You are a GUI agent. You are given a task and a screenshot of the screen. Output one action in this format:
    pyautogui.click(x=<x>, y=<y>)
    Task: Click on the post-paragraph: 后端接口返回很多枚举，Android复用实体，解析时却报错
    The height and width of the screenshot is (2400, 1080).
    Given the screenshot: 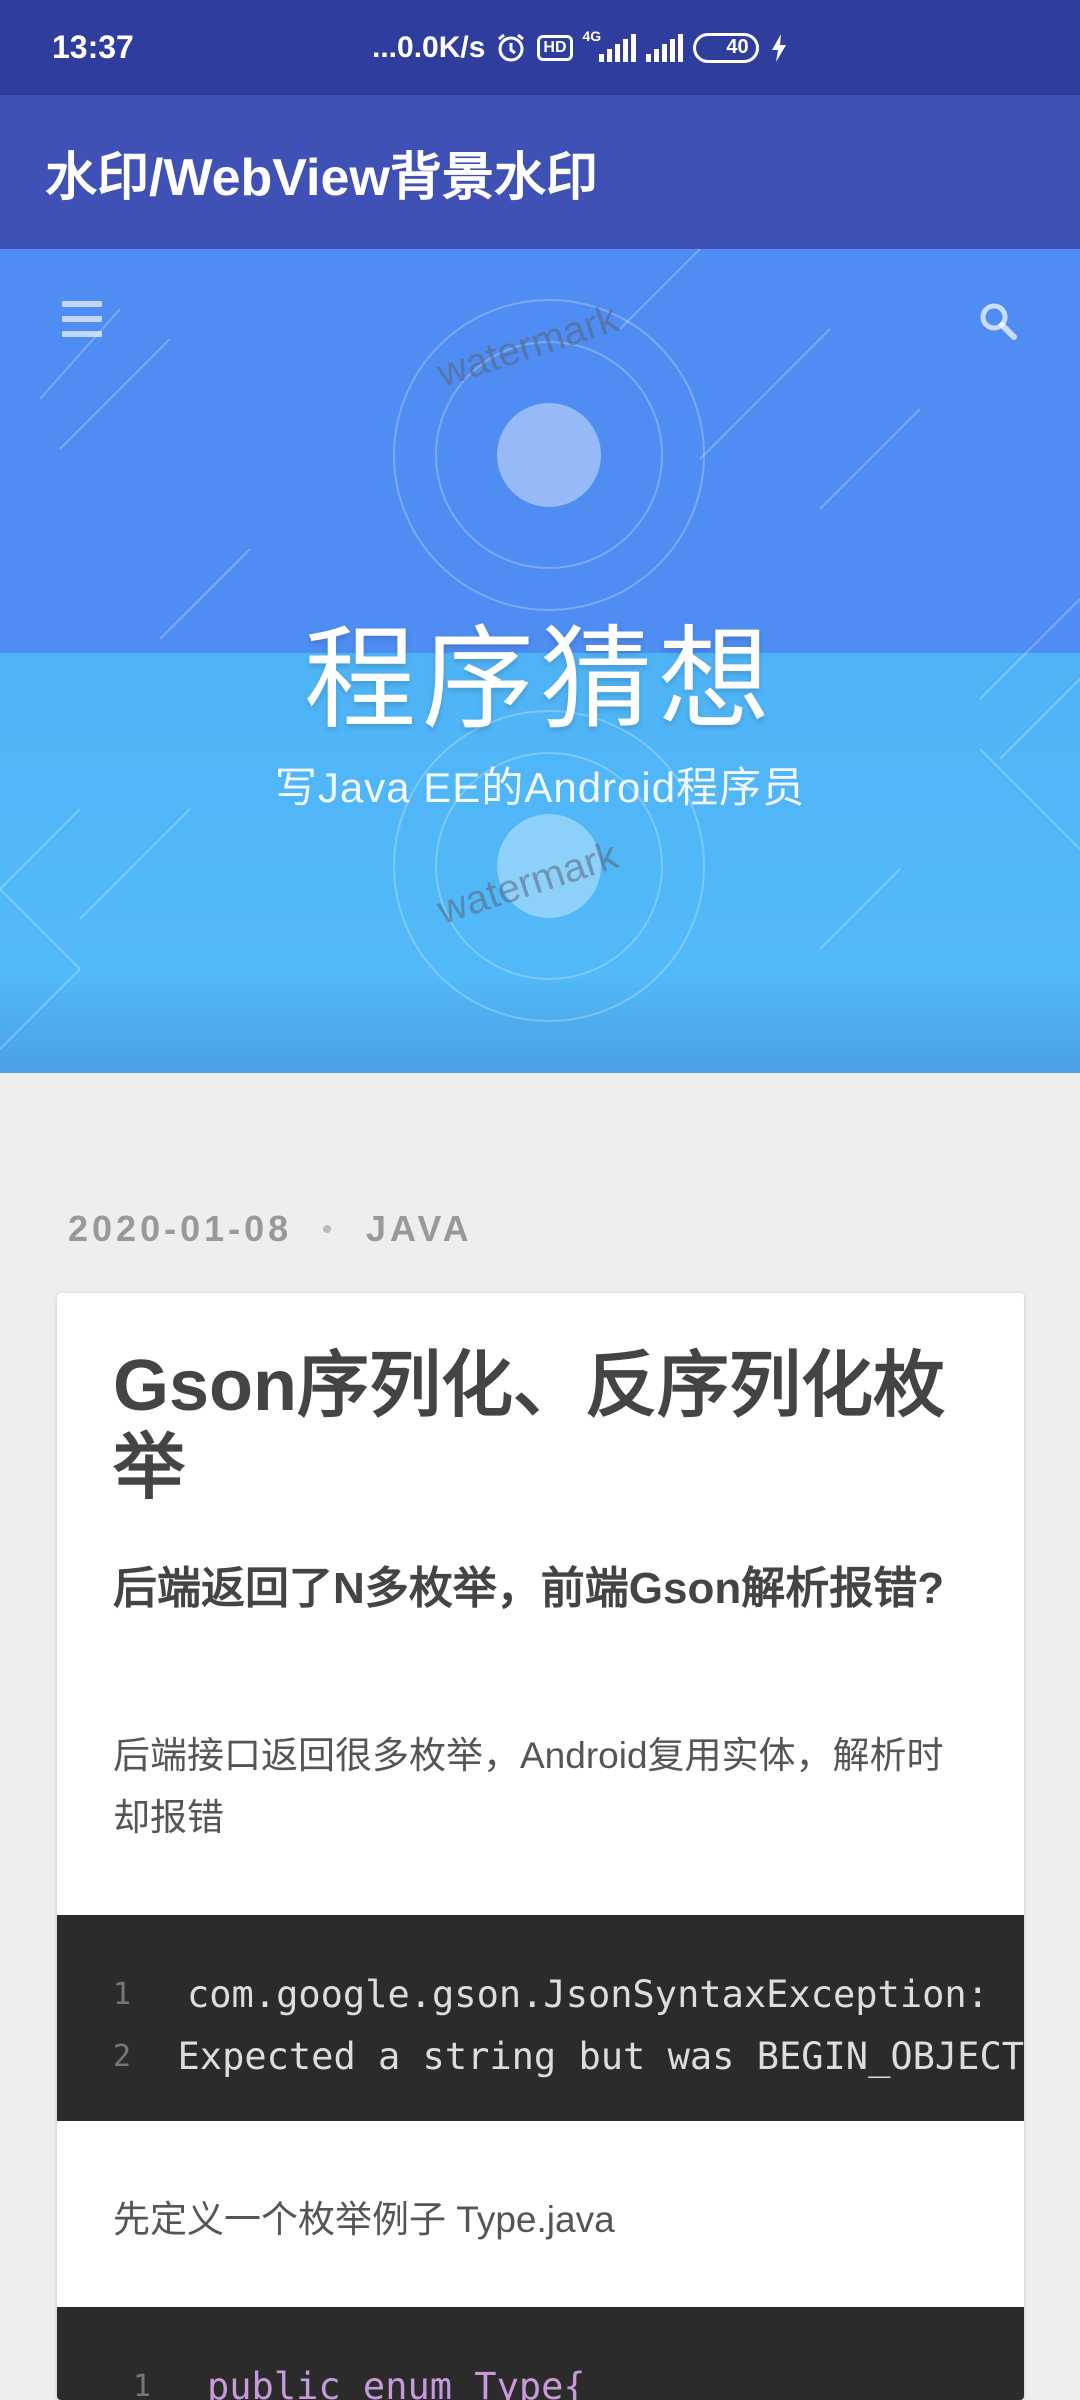 What is the action you would take?
    pyautogui.click(x=528, y=1786)
    